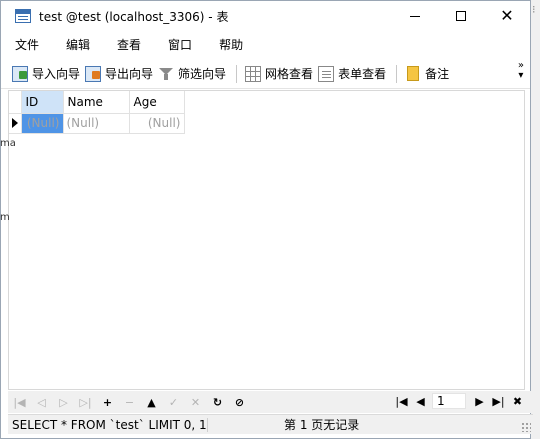  Describe the element at coordinates (413, 73) in the screenshot. I see `note-icon` at that location.